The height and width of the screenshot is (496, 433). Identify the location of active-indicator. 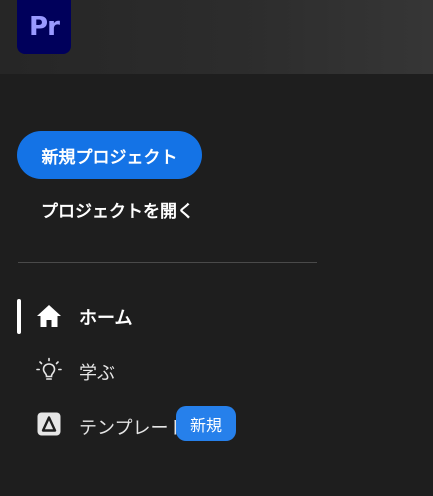
(19, 316).